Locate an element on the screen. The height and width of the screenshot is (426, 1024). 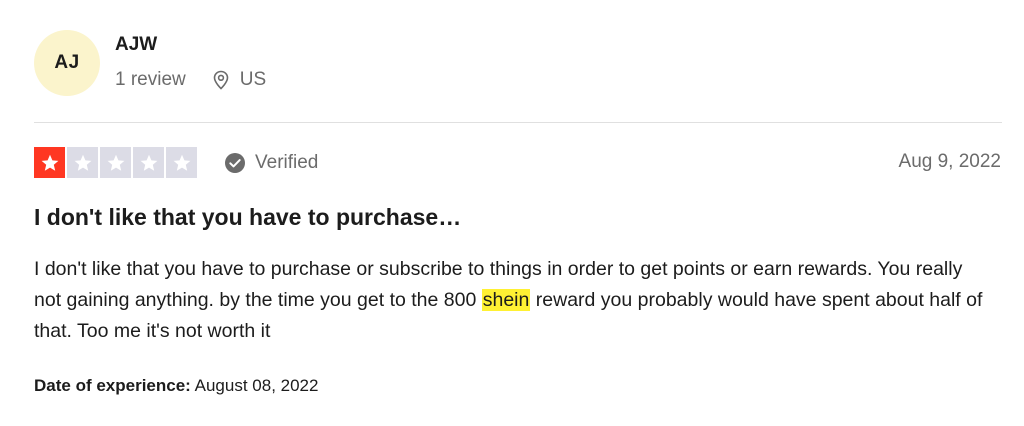
consumer-name: AJW is located at coordinates (136, 45).